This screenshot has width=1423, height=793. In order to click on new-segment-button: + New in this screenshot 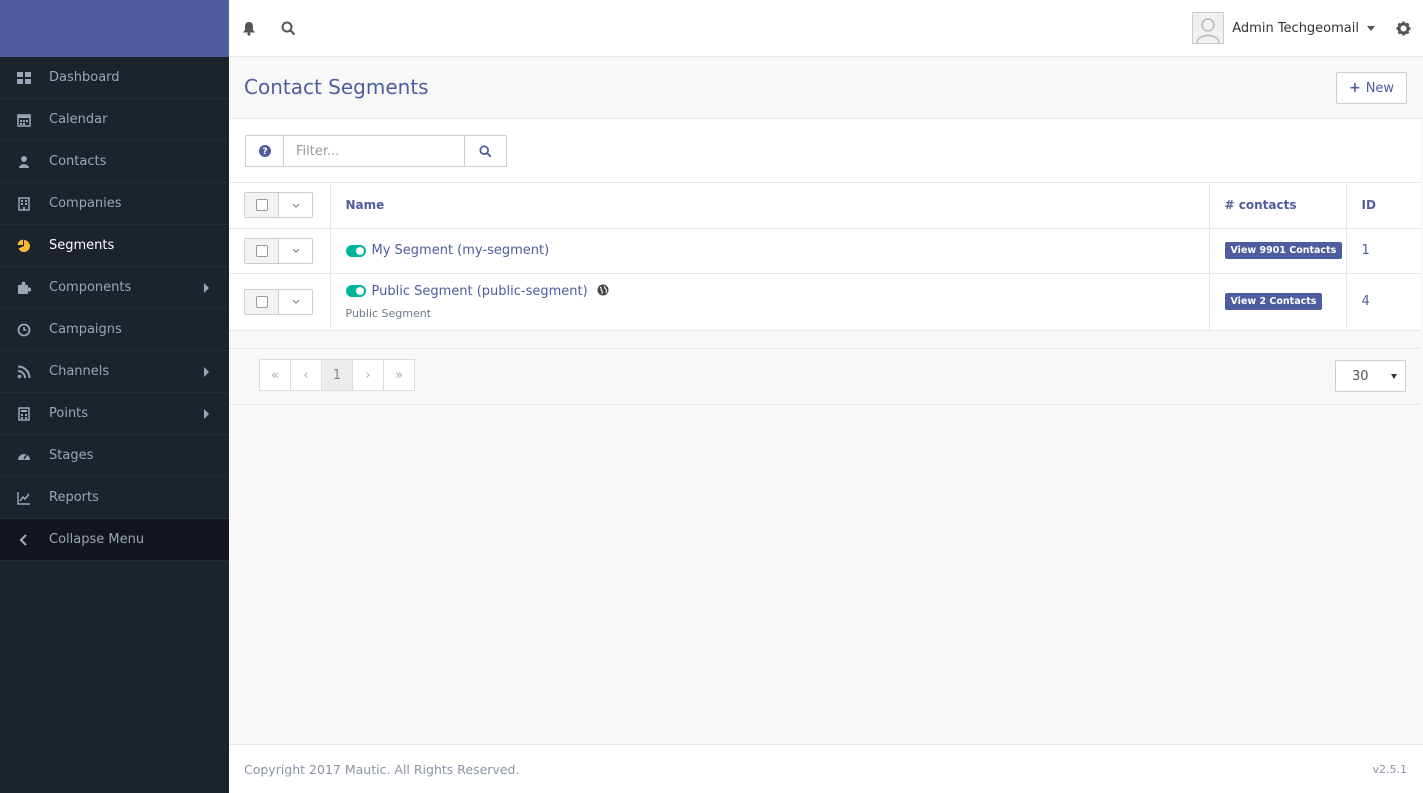, I will do `click(1371, 88)`.